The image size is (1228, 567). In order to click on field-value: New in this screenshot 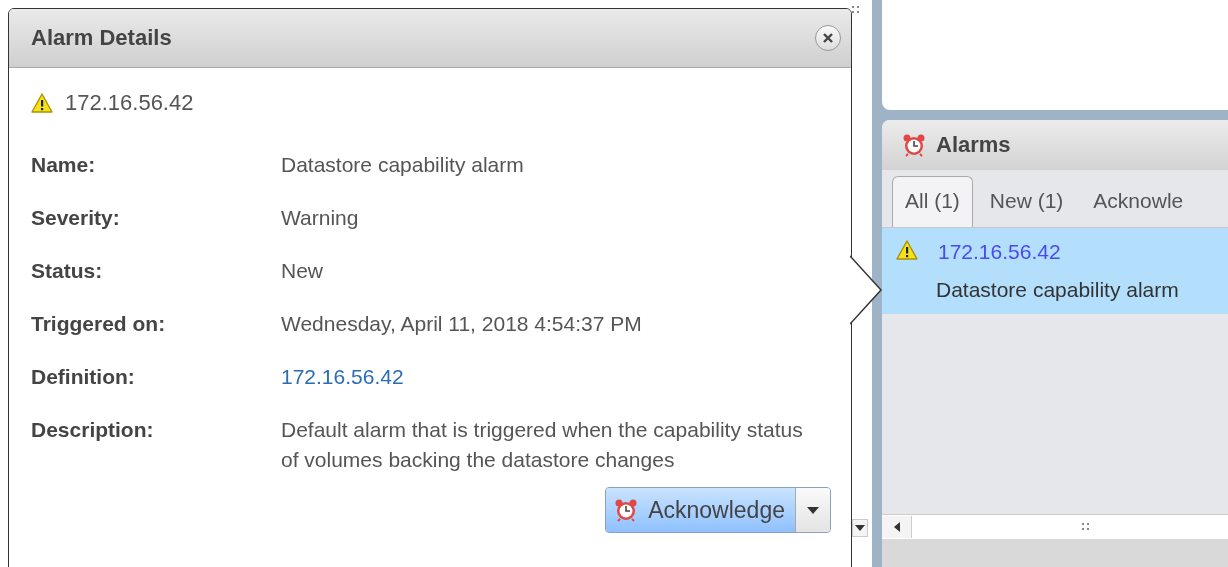, I will do `click(302, 271)`.